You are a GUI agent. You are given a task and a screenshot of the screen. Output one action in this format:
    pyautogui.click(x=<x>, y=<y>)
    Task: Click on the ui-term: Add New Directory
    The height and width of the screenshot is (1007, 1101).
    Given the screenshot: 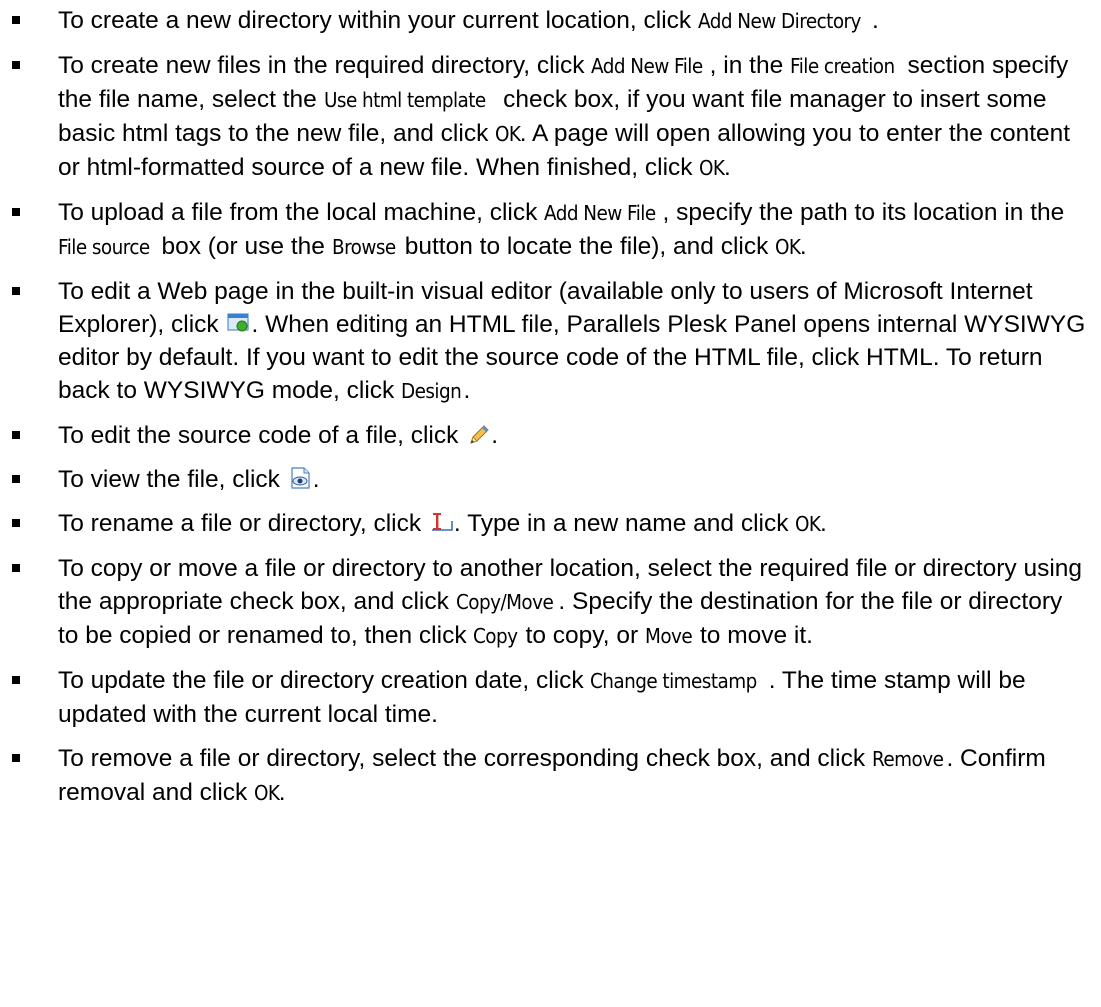 What is the action you would take?
    pyautogui.click(x=779, y=21)
    